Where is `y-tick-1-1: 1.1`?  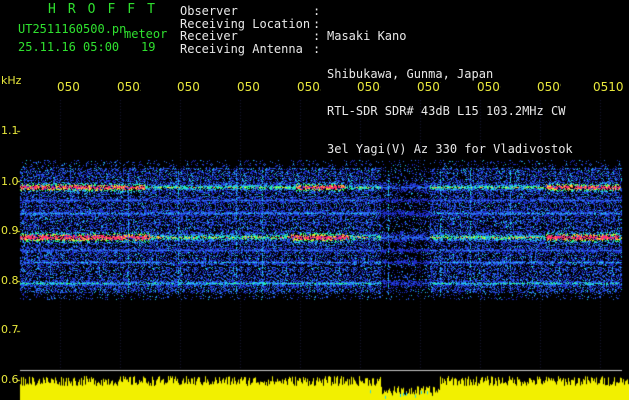 y-tick-1-1: 1.1 is located at coordinates (10, 130).